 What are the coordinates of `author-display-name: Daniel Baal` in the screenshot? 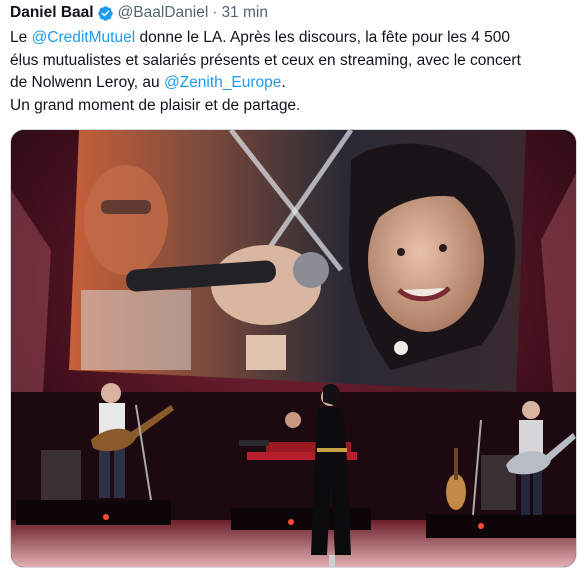 It's located at (52, 13).